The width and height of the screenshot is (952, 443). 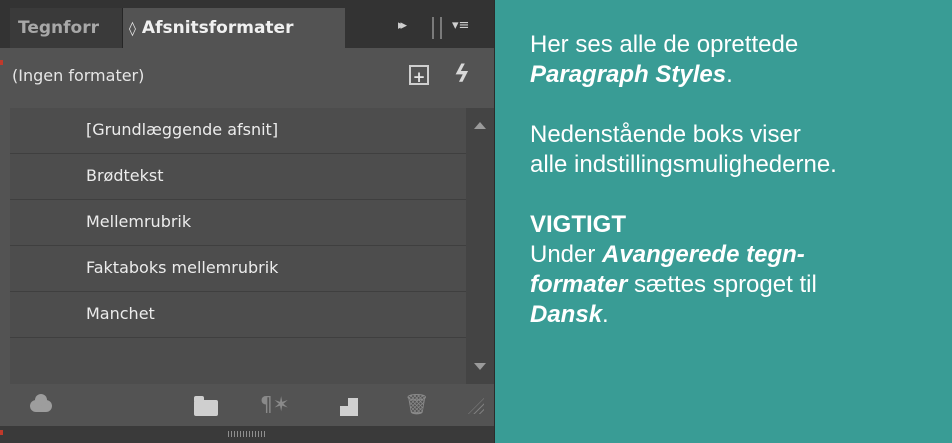 I want to click on panel-tab-bar: Tegnforr ◊ Afsnitsformater ▸▸ ▾≡, so click(x=247, y=24).